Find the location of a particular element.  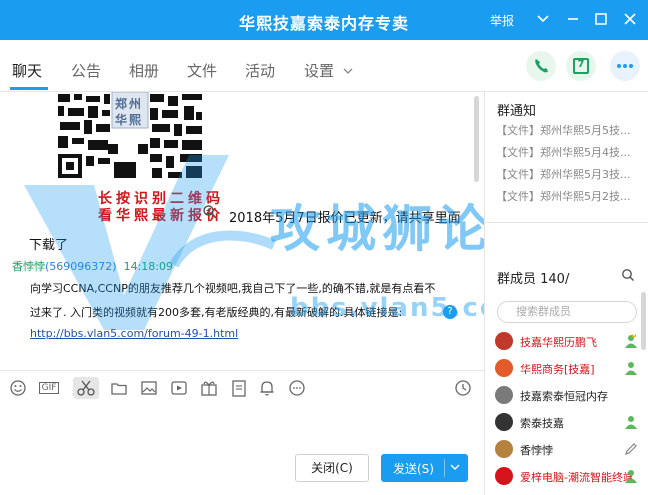

send-button-divider is located at coordinates (444, 468).